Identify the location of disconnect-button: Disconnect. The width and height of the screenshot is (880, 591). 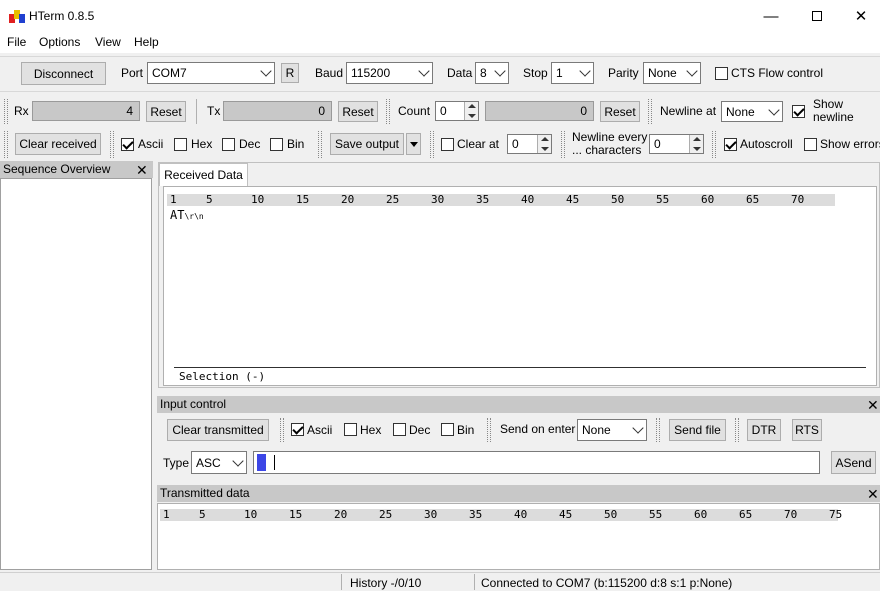
(63, 73).